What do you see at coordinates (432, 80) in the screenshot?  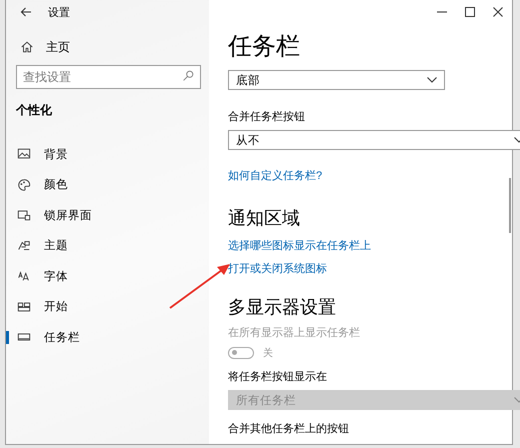 I see `caret-icon` at bounding box center [432, 80].